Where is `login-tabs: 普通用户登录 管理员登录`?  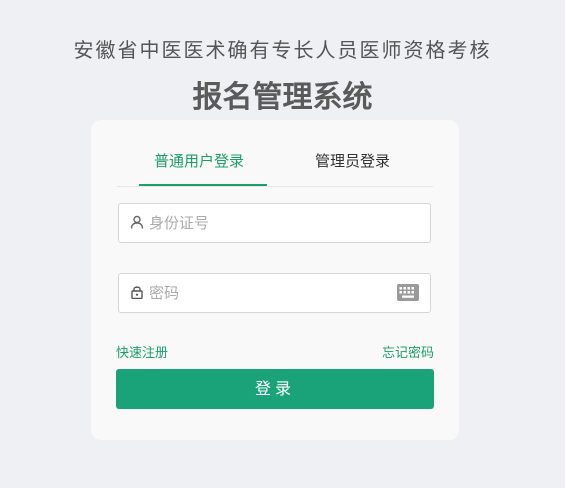
login-tabs: 普通用户登录 管理员登录 is located at coordinates (275, 165).